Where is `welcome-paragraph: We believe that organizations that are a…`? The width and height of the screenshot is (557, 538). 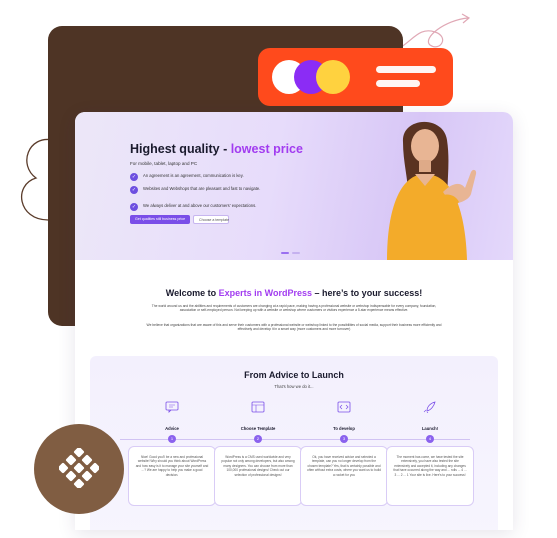 welcome-paragraph: We believe that organizations that are a… is located at coordinates (294, 327).